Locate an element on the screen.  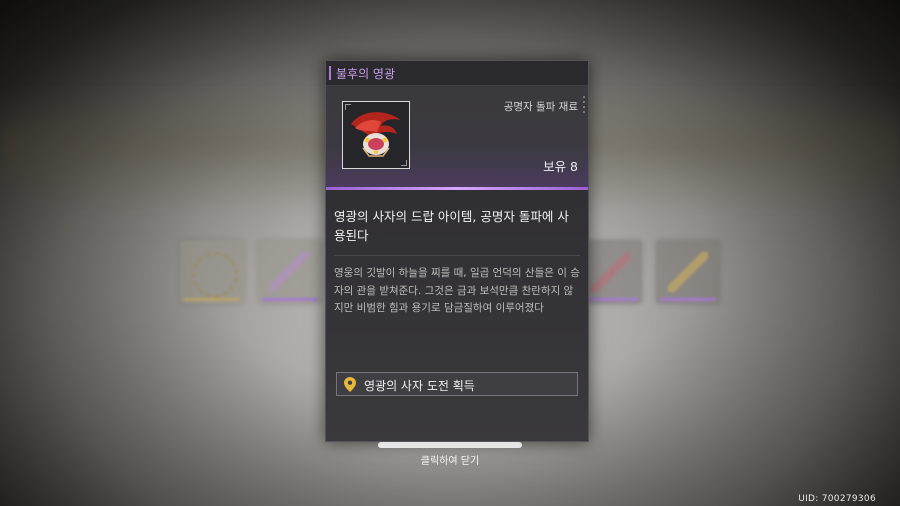
item-category: 공명자 돌파 재료 is located at coordinates (540, 107).